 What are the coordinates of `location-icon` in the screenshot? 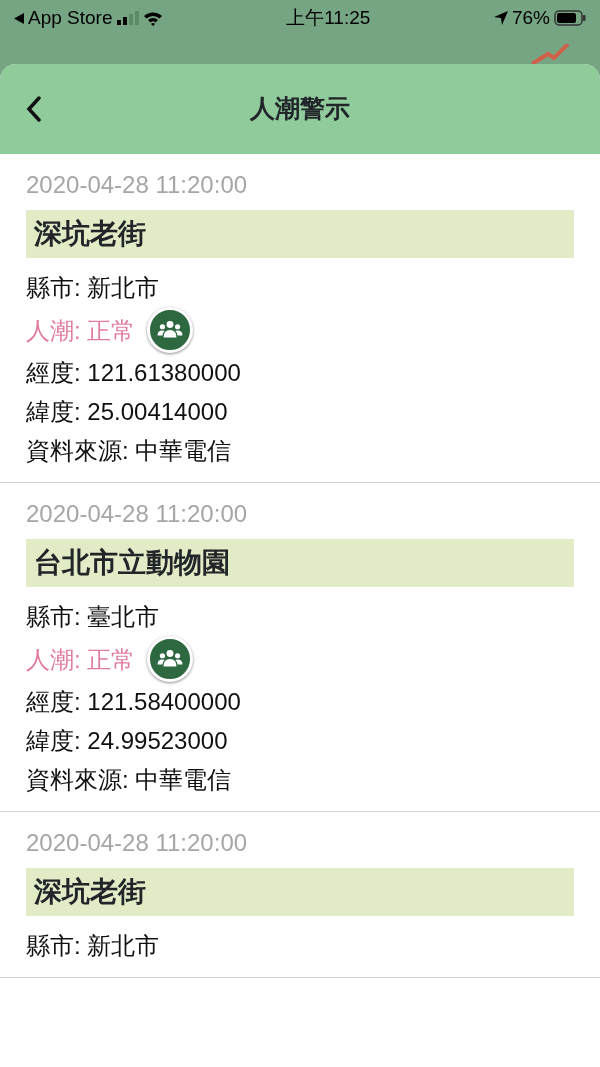 It's located at (500, 18).